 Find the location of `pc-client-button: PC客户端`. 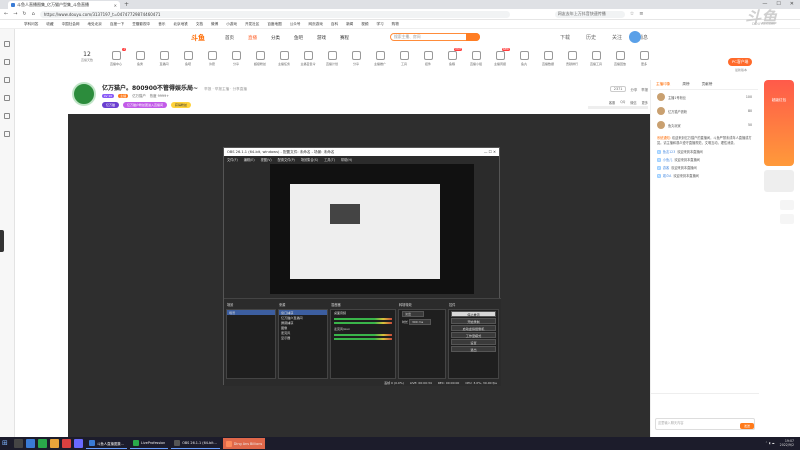

pc-client-button: PC客户端 is located at coordinates (740, 62).